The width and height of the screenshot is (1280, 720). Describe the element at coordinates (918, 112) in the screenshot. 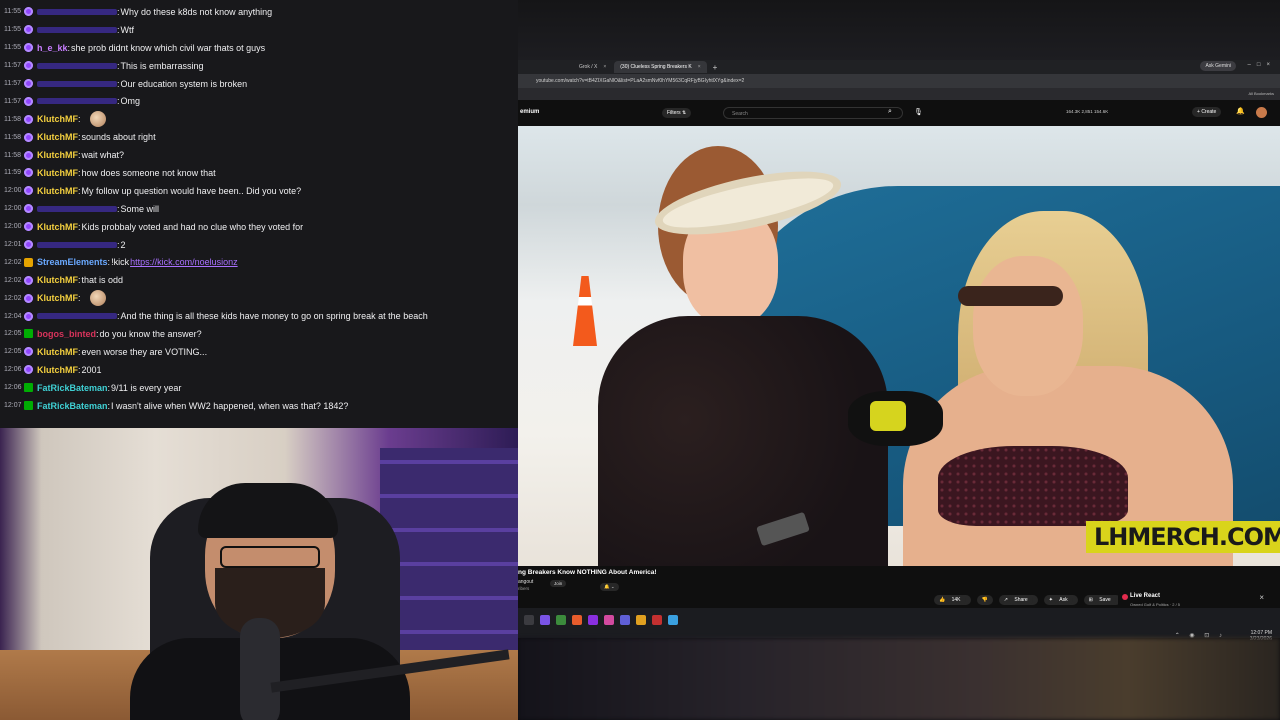

I see `mic-icon: 🎙` at that location.